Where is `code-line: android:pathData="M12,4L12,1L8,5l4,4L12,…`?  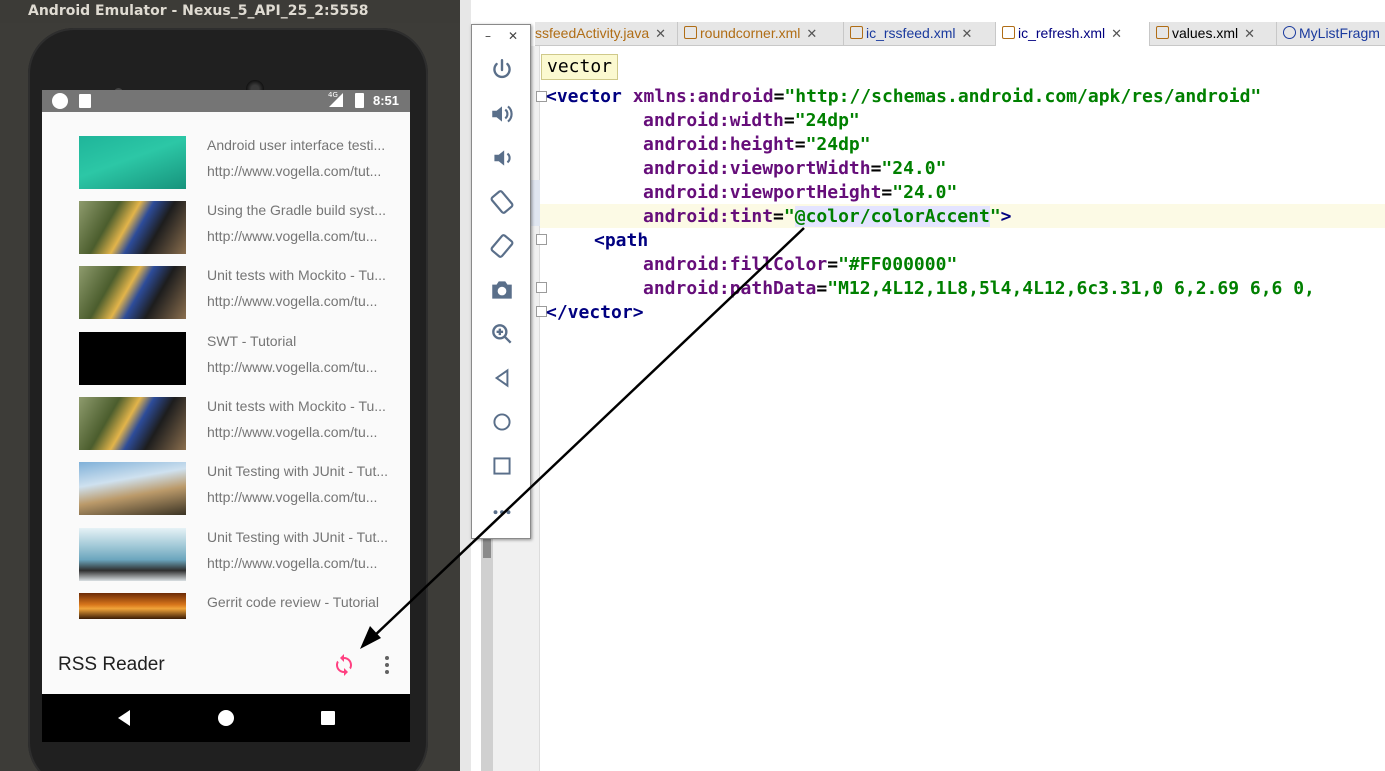
code-line: android:pathData="M12,4L12,1L8,5l4,4L12,… is located at coordinates (979, 288).